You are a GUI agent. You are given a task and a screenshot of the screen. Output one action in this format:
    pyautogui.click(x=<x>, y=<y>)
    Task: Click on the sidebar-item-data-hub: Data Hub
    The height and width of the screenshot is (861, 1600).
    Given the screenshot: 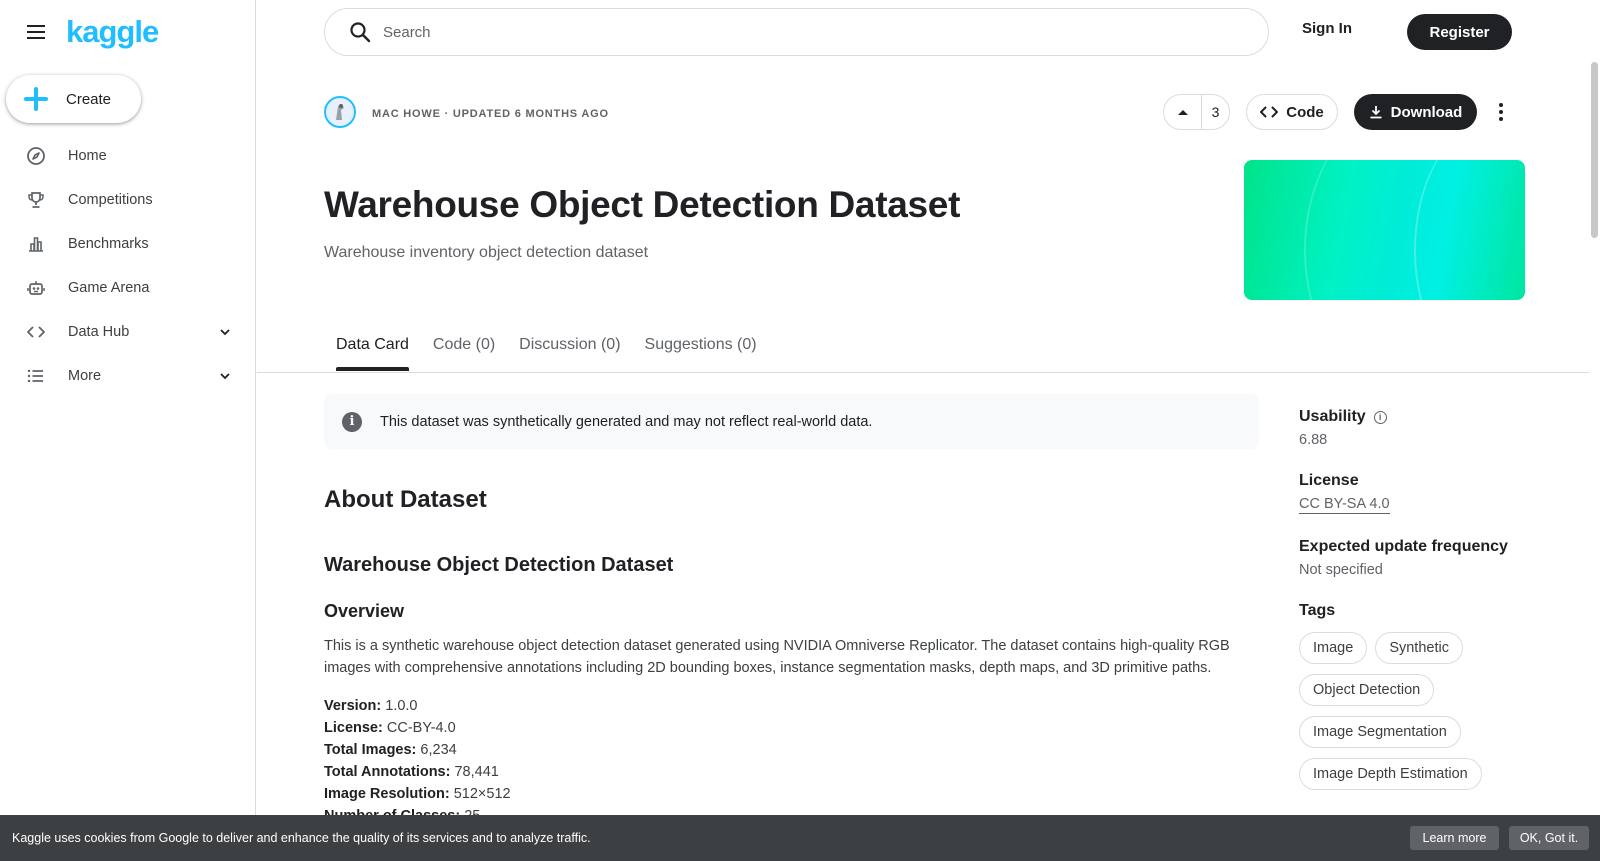 What is the action you would take?
    pyautogui.click(x=127, y=332)
    